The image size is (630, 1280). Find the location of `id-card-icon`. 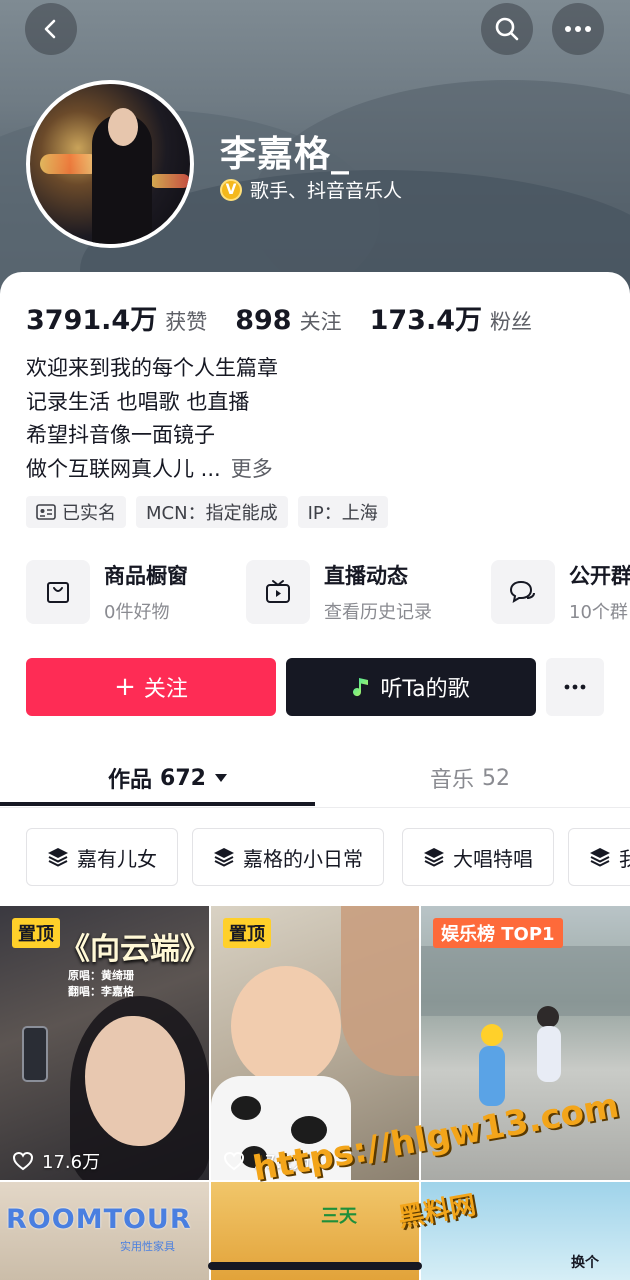

id-card-icon is located at coordinates (46, 512).